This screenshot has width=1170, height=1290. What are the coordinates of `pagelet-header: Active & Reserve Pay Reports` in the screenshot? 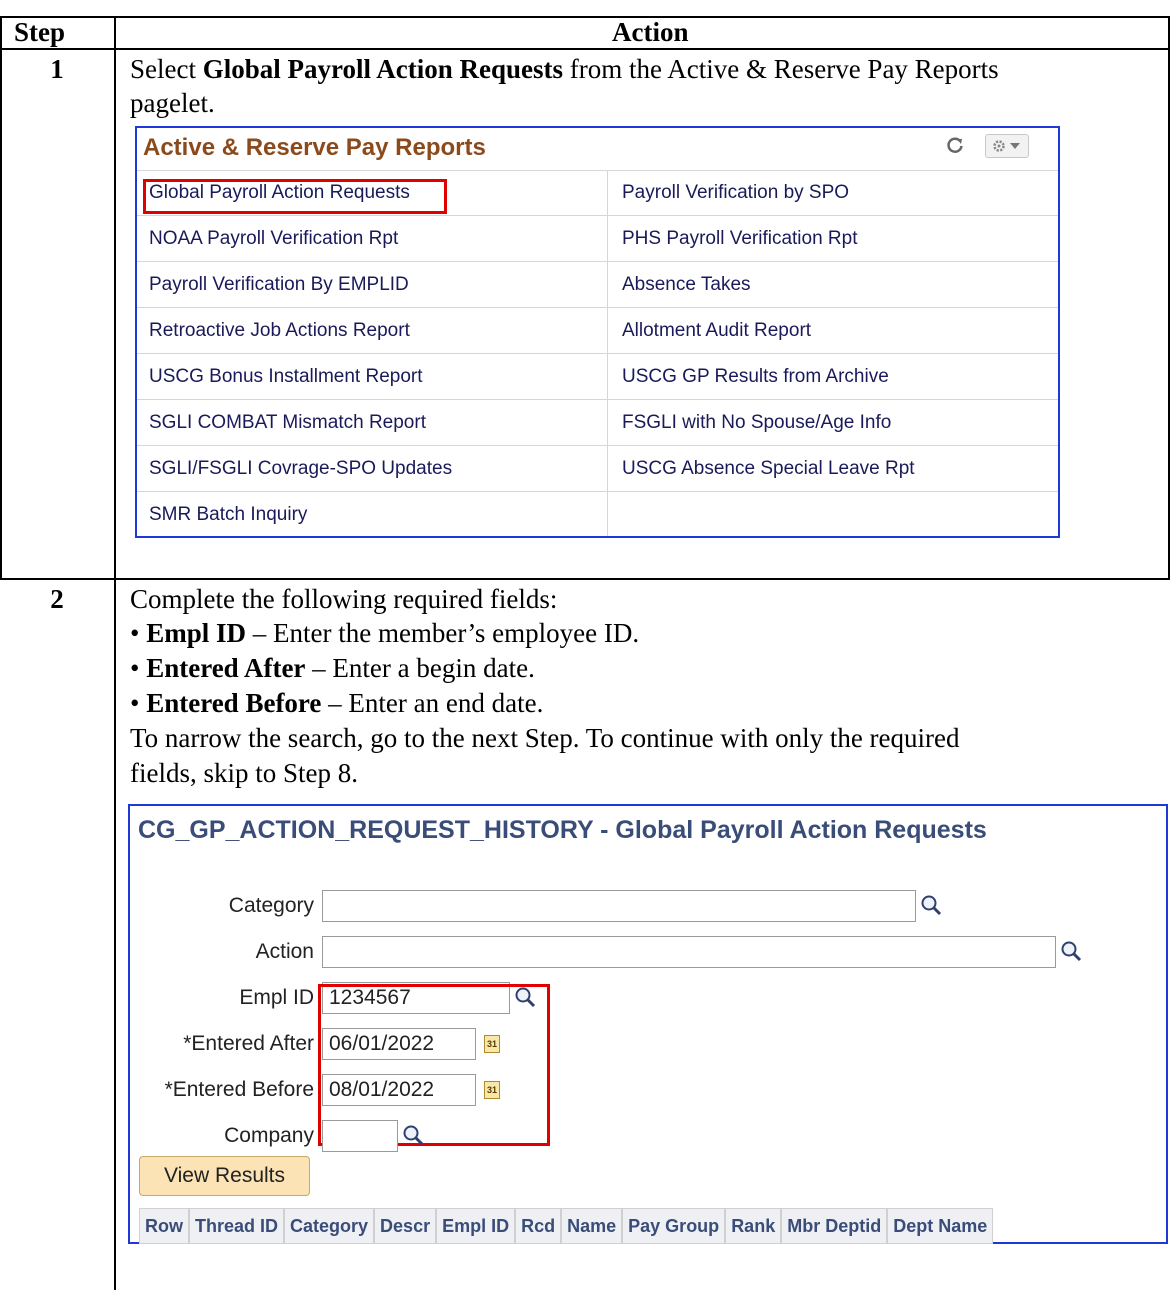 It's located at (597, 149).